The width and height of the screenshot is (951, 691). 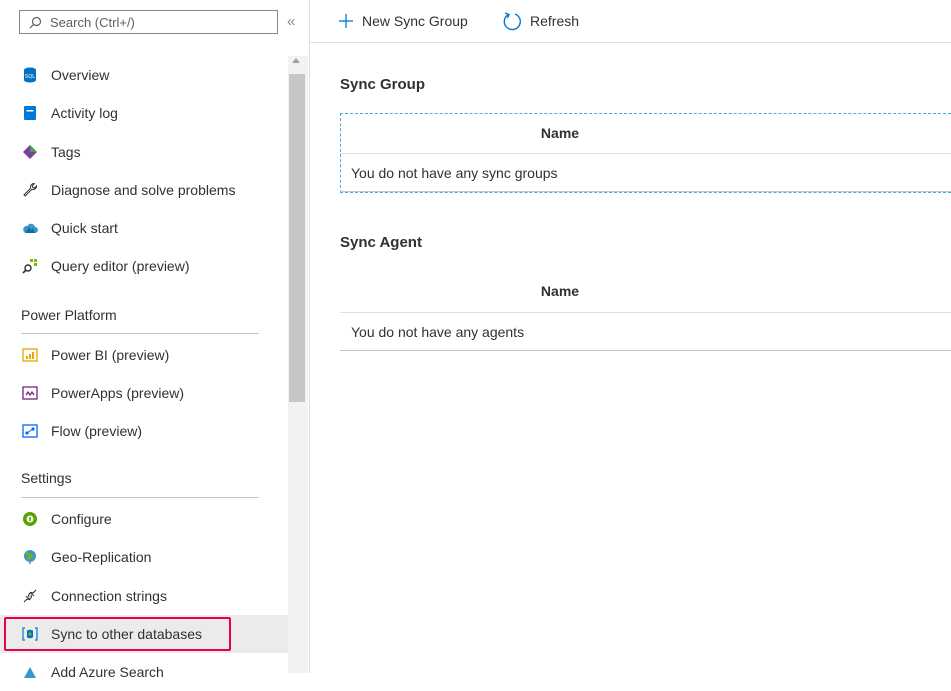 What do you see at coordinates (120, 266) in the screenshot?
I see `sidebar-item-label: Query editor (preview)` at bounding box center [120, 266].